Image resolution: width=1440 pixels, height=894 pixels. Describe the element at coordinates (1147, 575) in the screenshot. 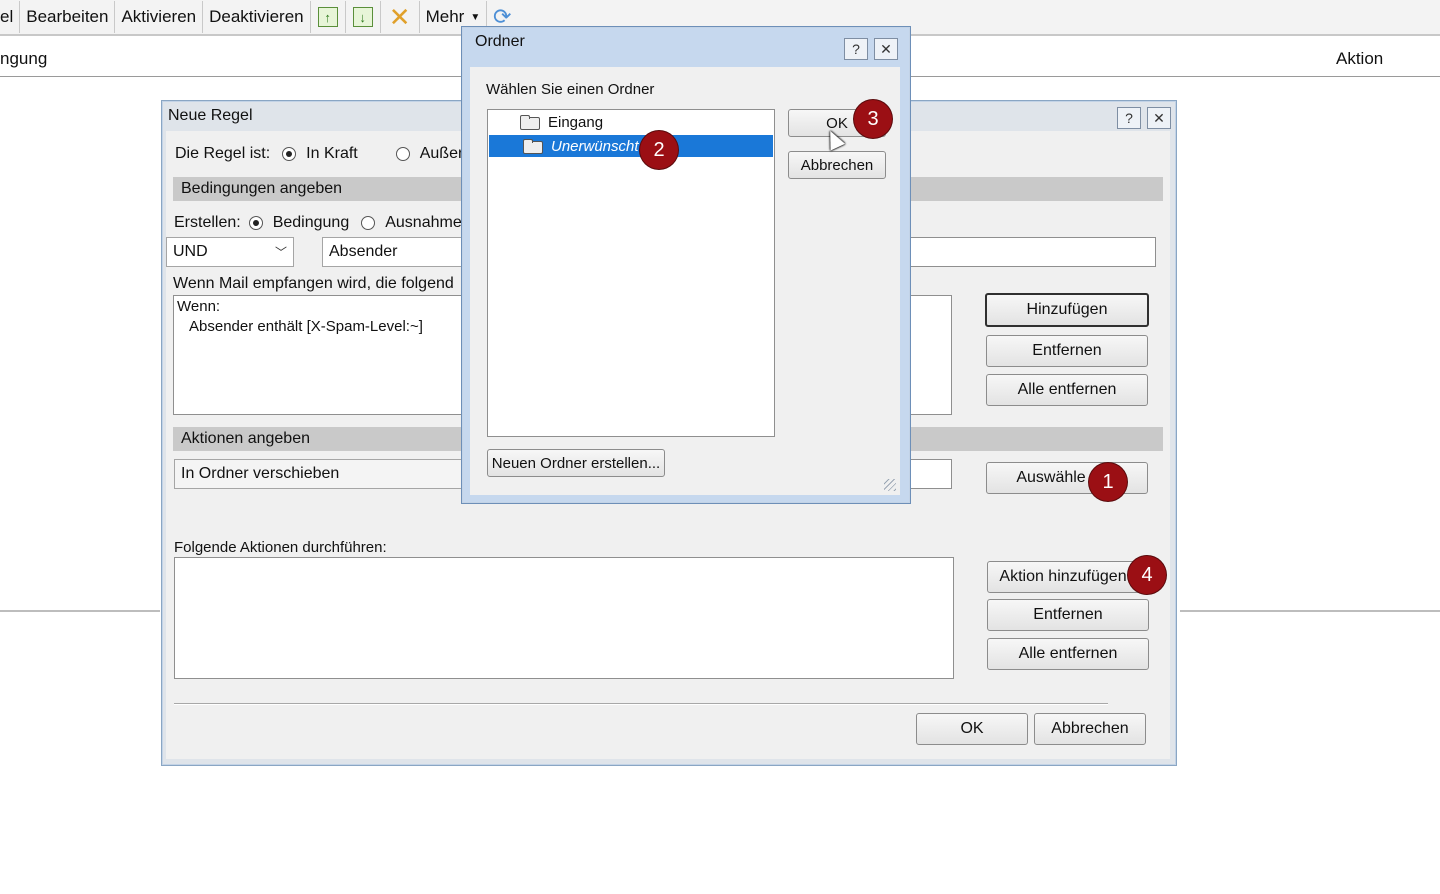

I see `step-badge-4: 4` at that location.